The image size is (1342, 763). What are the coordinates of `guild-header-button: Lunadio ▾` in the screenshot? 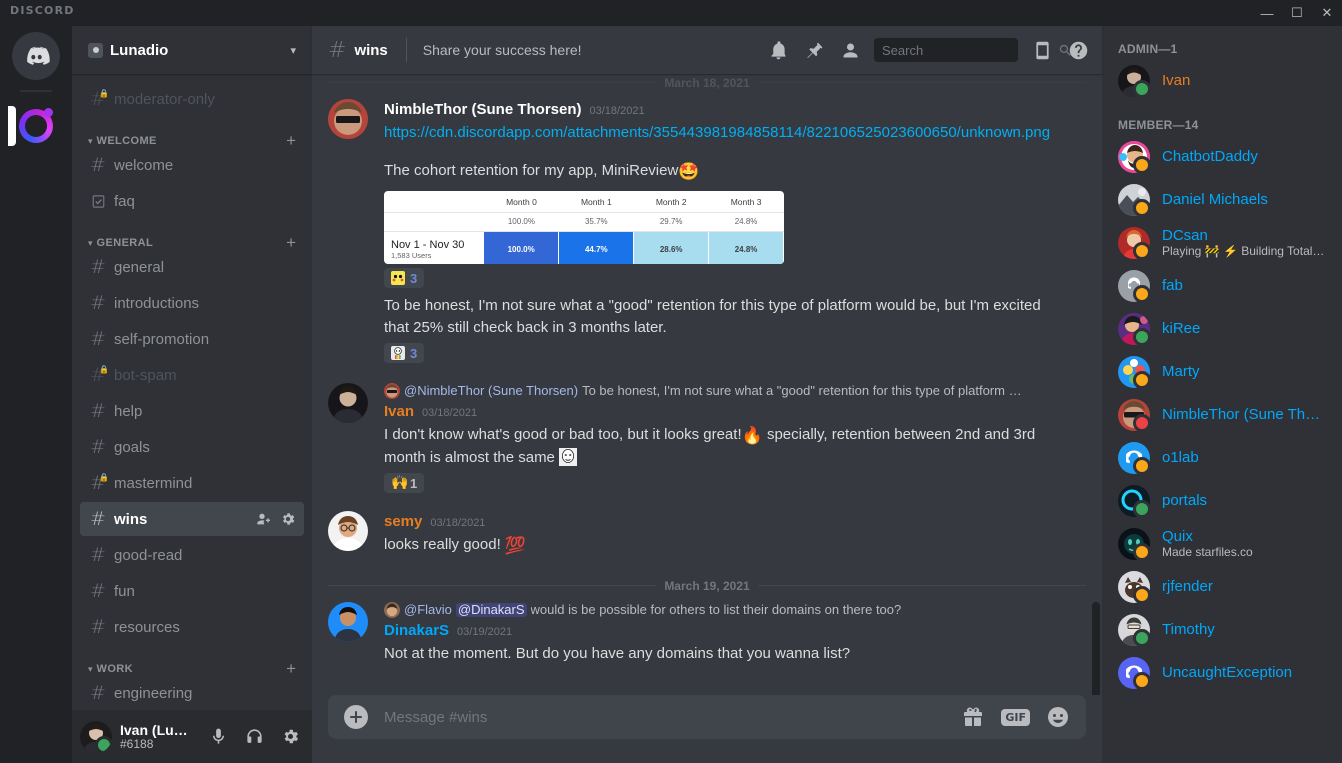 It's located at (192, 50).